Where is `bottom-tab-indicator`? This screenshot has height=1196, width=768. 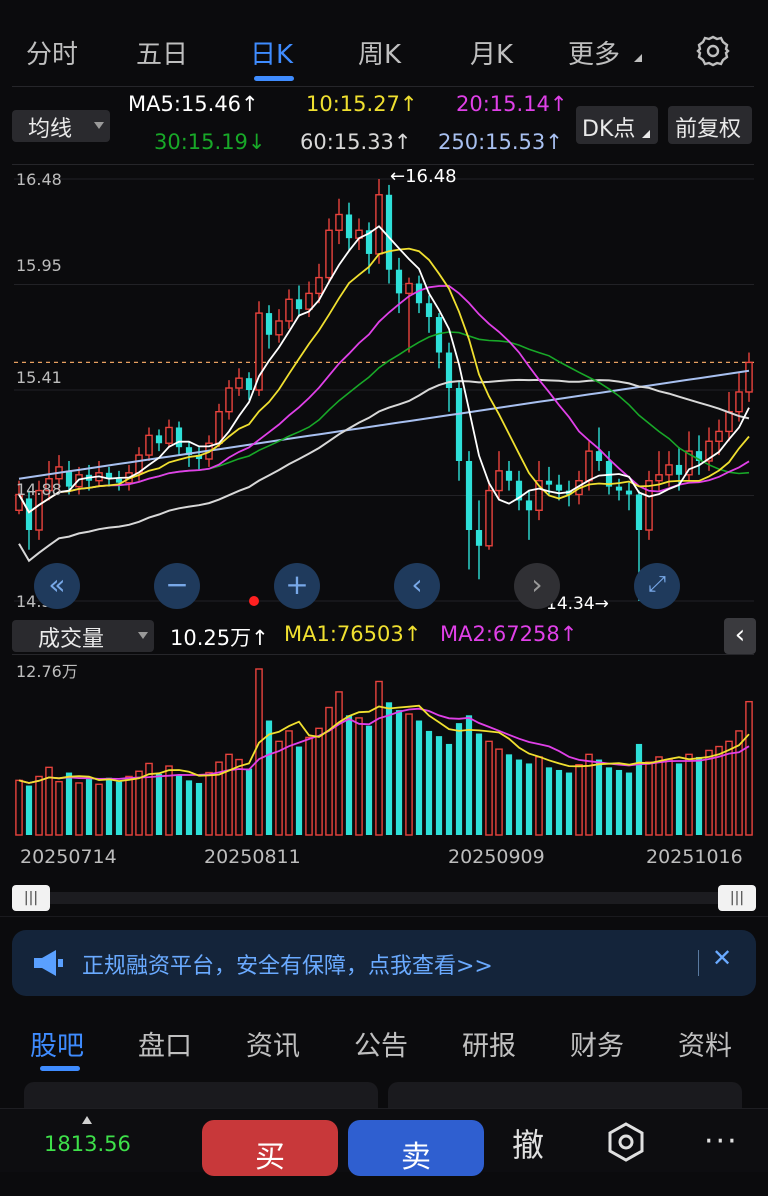
bottom-tab-indicator is located at coordinates (60, 1068).